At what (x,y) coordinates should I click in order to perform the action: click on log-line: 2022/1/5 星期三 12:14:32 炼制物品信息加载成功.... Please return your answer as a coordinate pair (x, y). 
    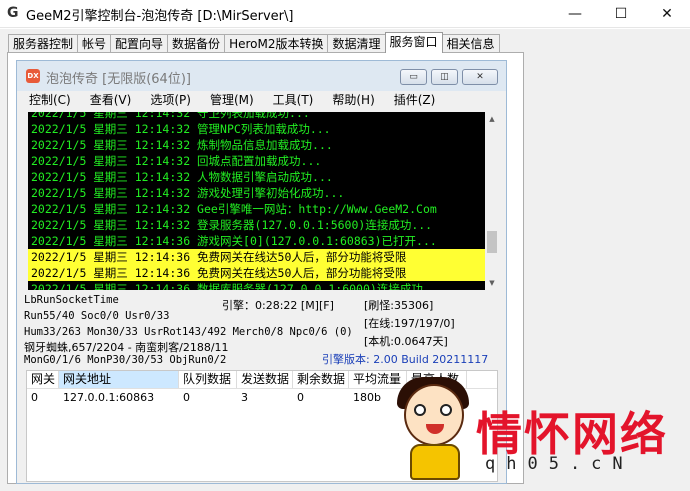
    Looking at the image, I should click on (182, 145).